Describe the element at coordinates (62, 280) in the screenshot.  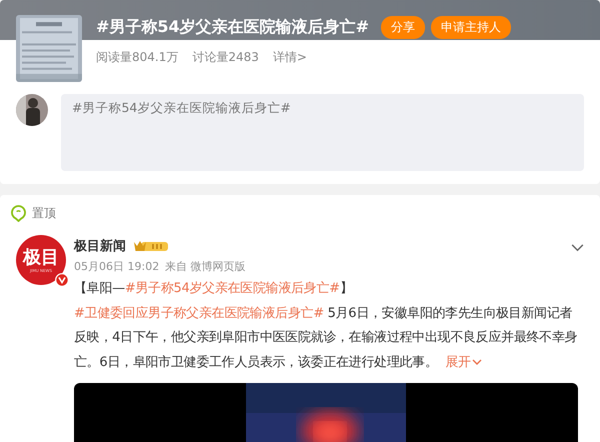
I see `verified-icon` at that location.